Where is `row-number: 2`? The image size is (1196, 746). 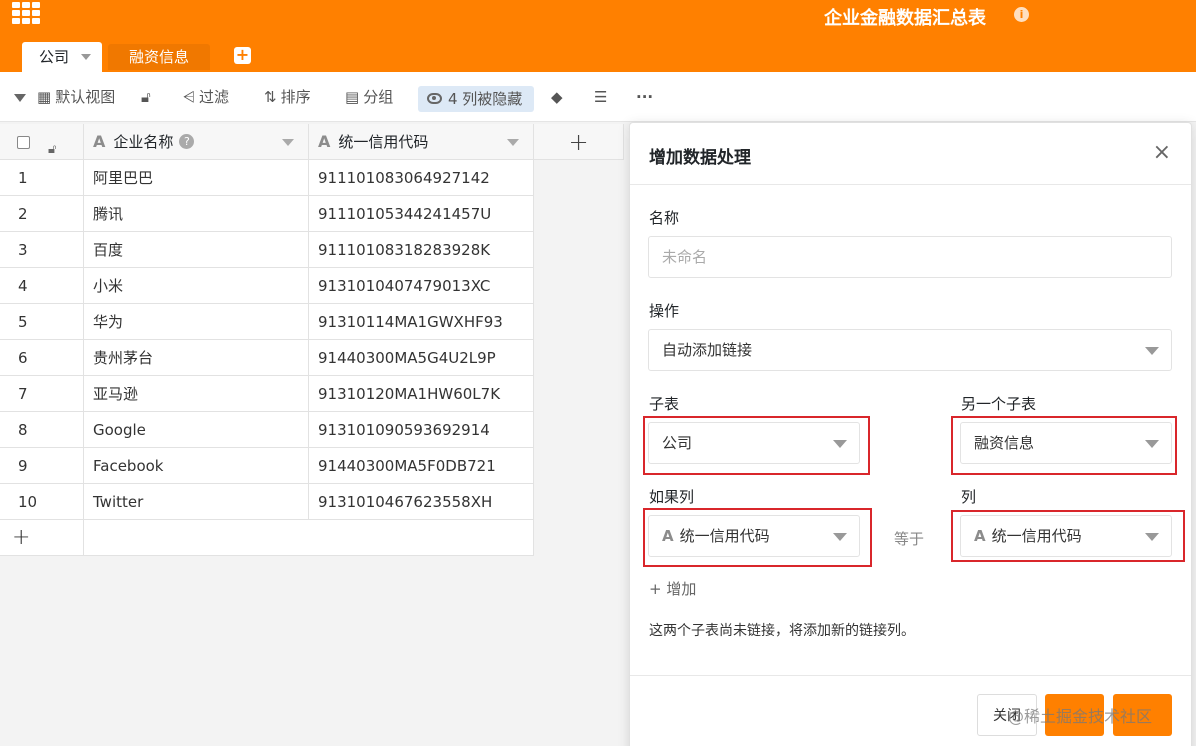 row-number: 2 is located at coordinates (42, 214).